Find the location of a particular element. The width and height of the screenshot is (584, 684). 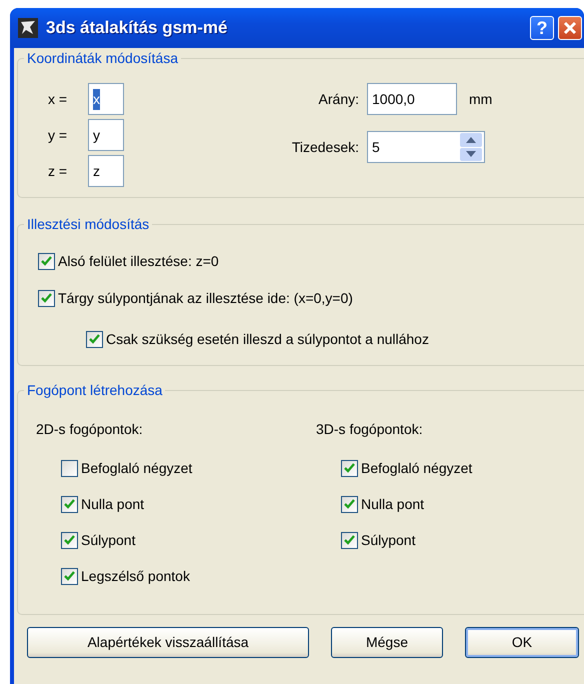

window-title: 3ds átalakítás gsm-mé is located at coordinates (137, 28).